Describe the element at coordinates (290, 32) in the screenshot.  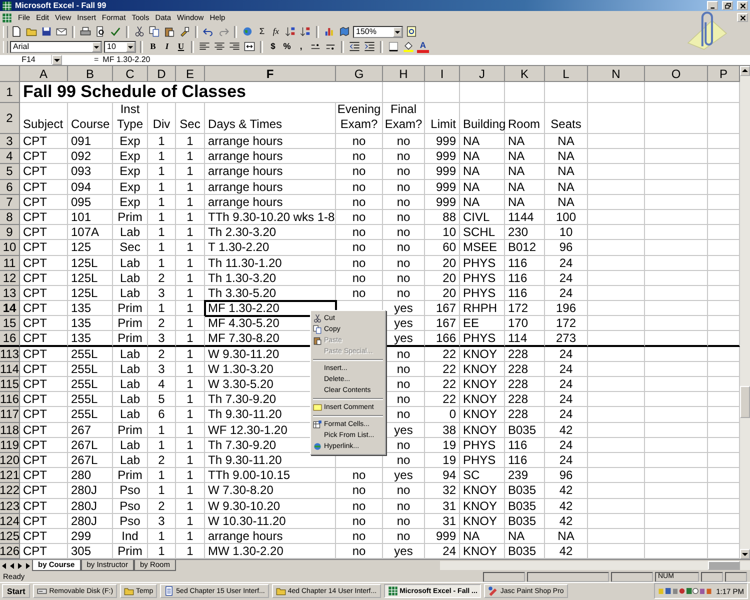
I see `sort-ascending-icon` at that location.